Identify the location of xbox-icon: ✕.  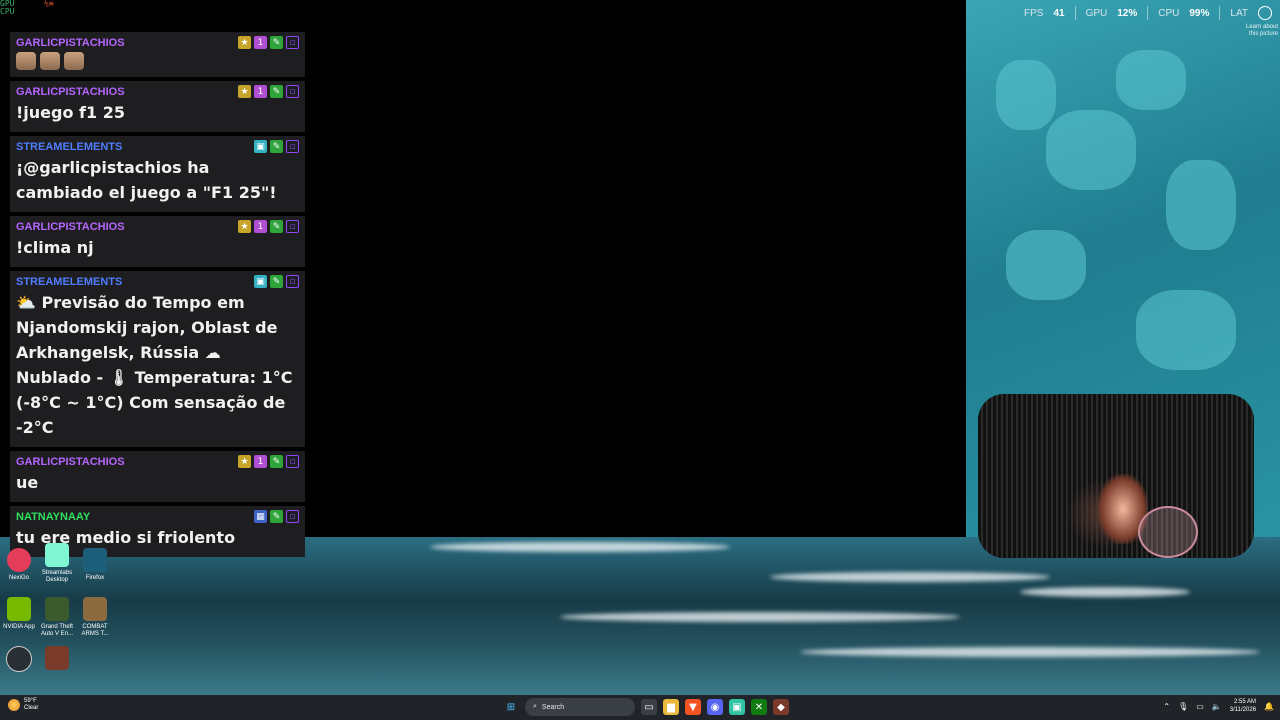
(759, 707).